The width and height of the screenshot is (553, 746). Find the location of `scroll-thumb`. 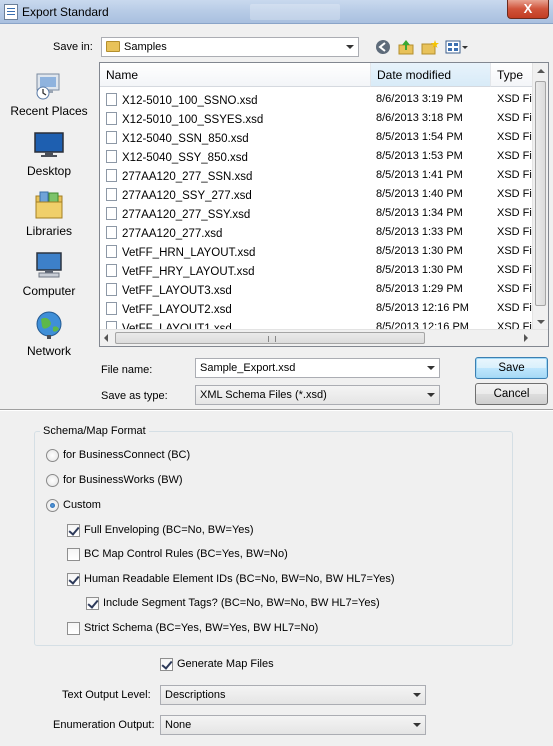

scroll-thumb is located at coordinates (540, 193).